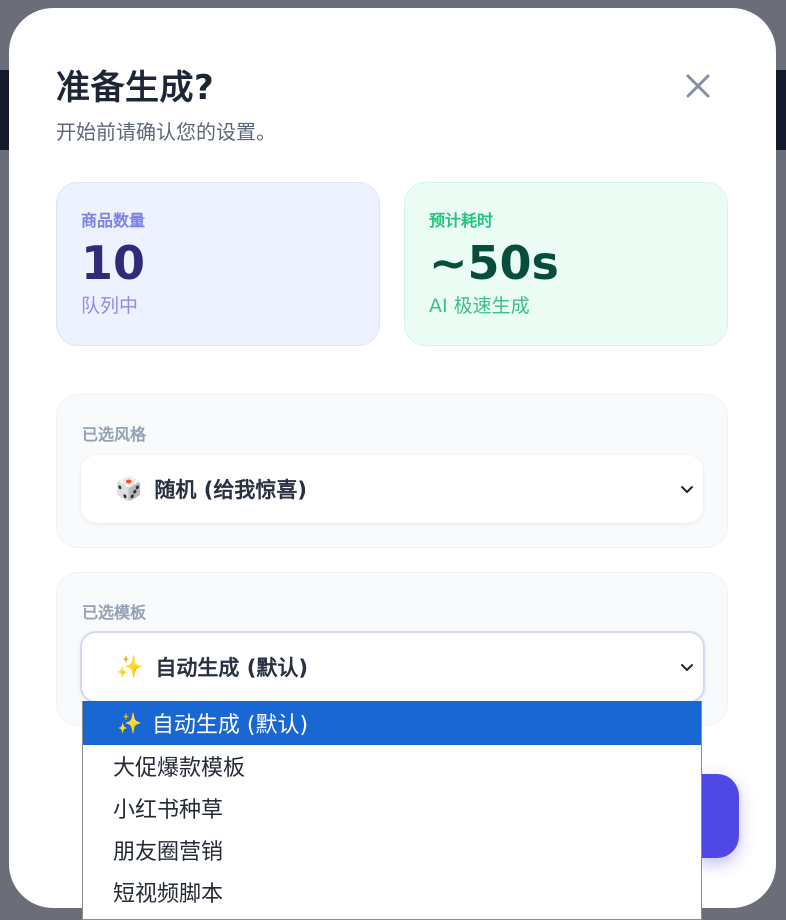 The width and height of the screenshot is (786, 920). Describe the element at coordinates (168, 894) in the screenshot. I see `dropdown-option-label: 短视频脚本` at that location.